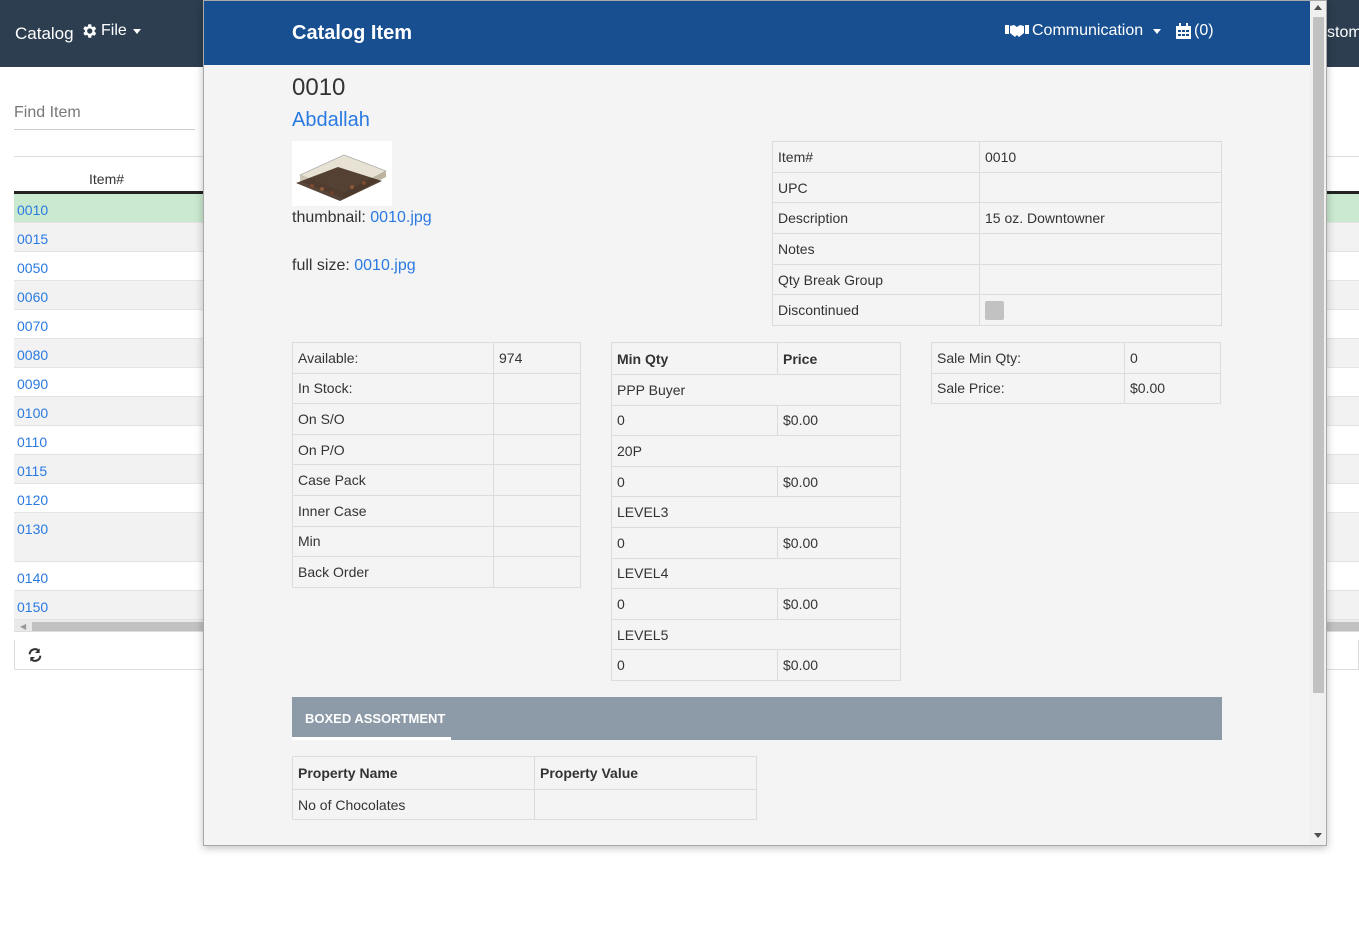 The image size is (1359, 938). What do you see at coordinates (1028, 388) in the screenshot?
I see `sale-key: Sale Price:` at bounding box center [1028, 388].